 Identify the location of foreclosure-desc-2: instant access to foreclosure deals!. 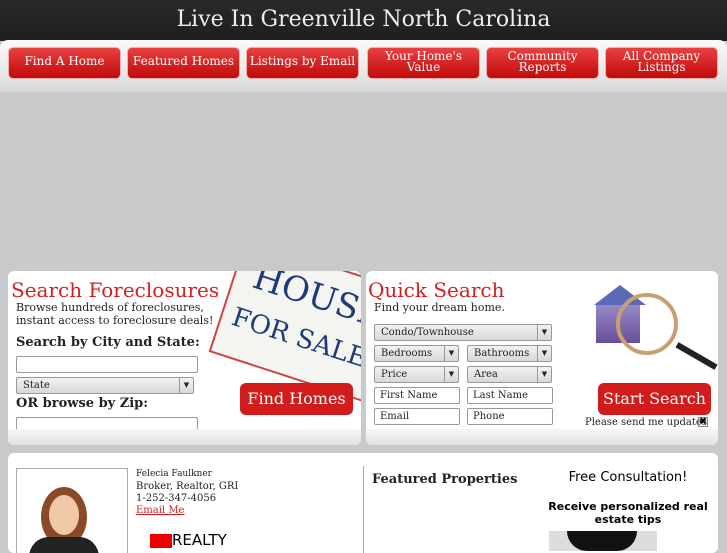
(115, 320).